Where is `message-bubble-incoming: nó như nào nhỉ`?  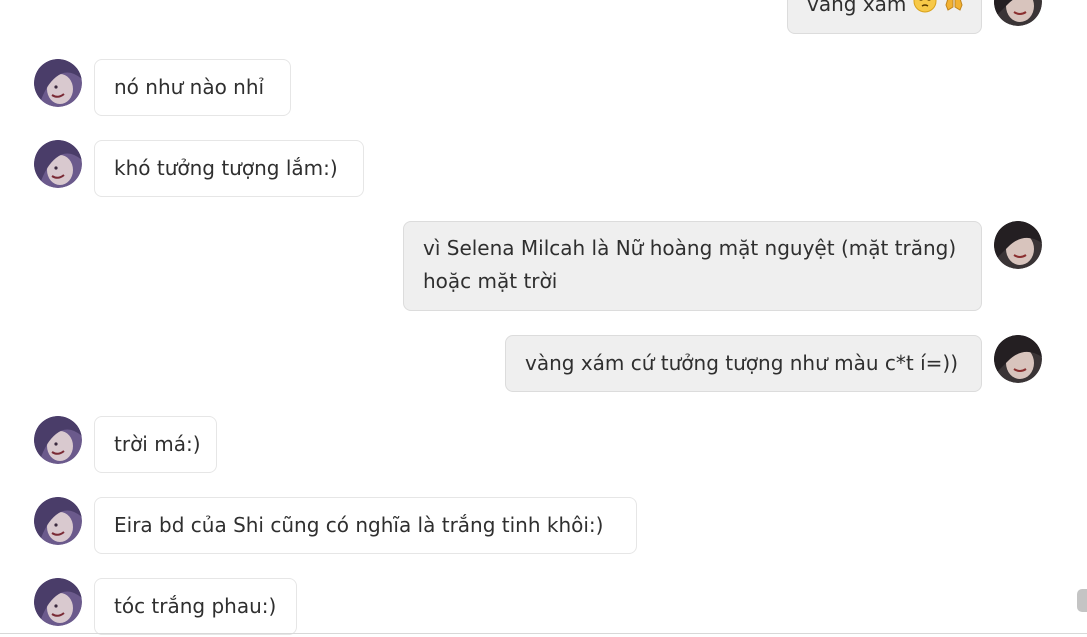 message-bubble-incoming: nó như nào nhỉ is located at coordinates (192, 87).